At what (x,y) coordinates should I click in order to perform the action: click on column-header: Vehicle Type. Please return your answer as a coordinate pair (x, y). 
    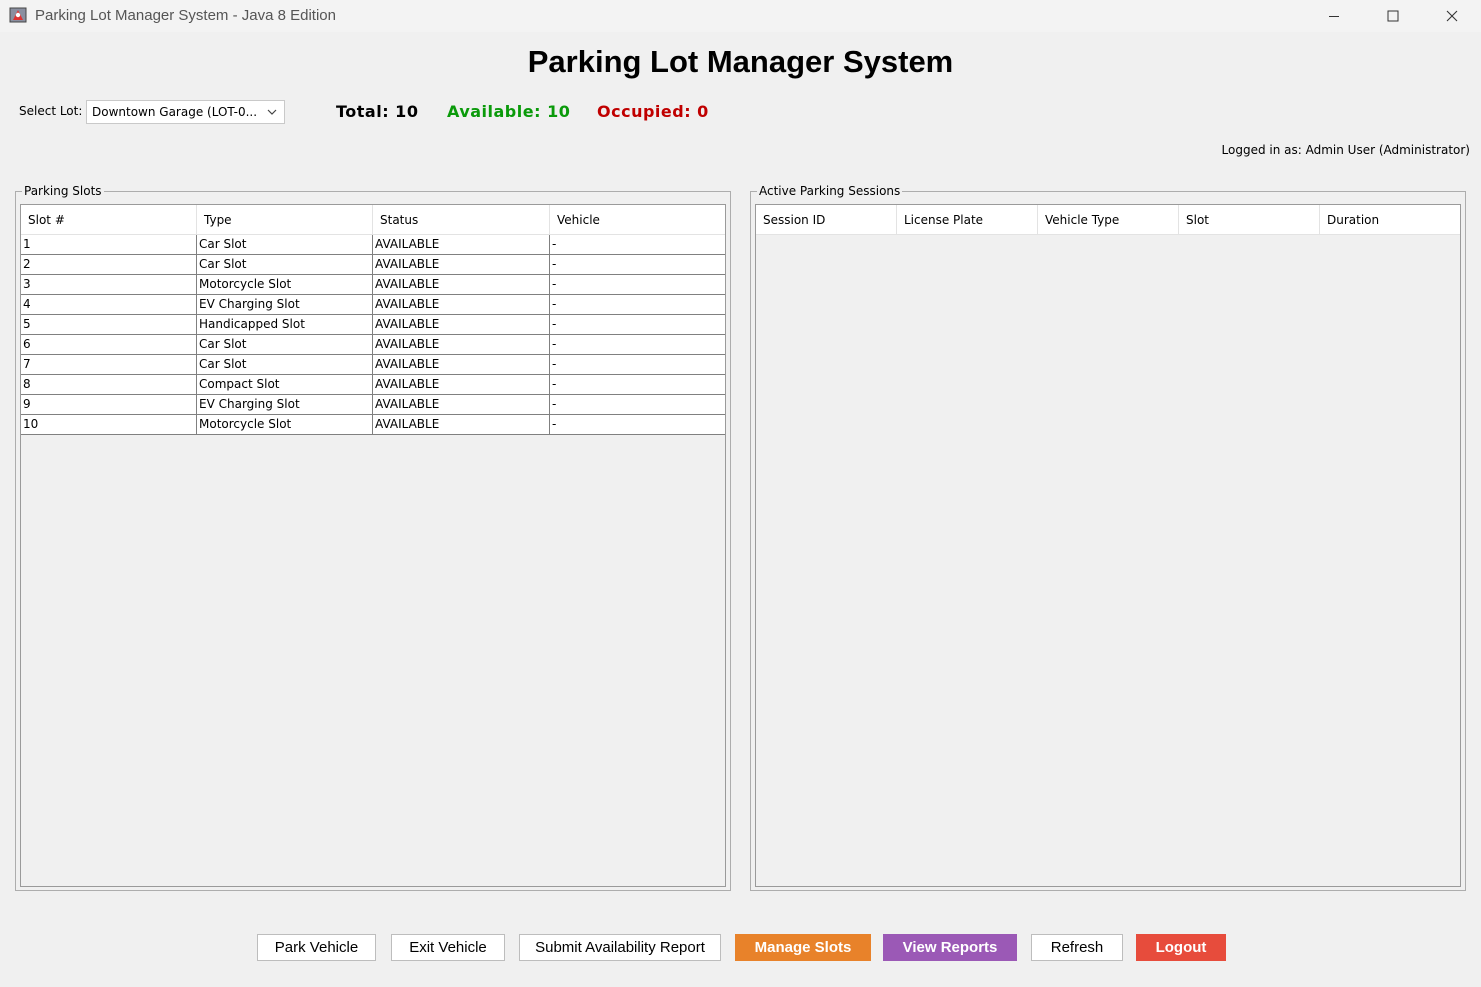
    Looking at the image, I should click on (1108, 220).